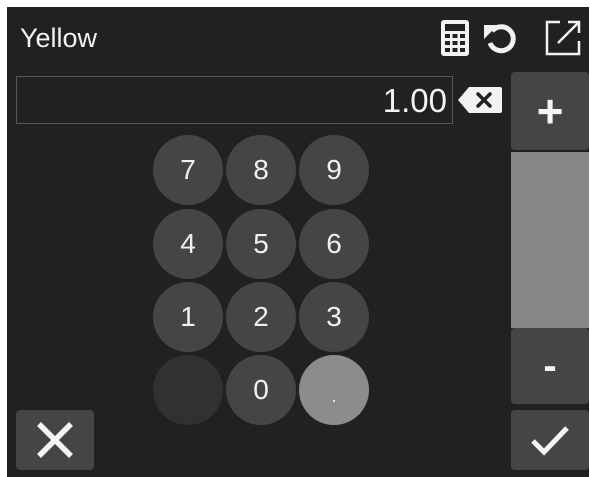  What do you see at coordinates (188, 244) in the screenshot?
I see `key-4: 4` at bounding box center [188, 244].